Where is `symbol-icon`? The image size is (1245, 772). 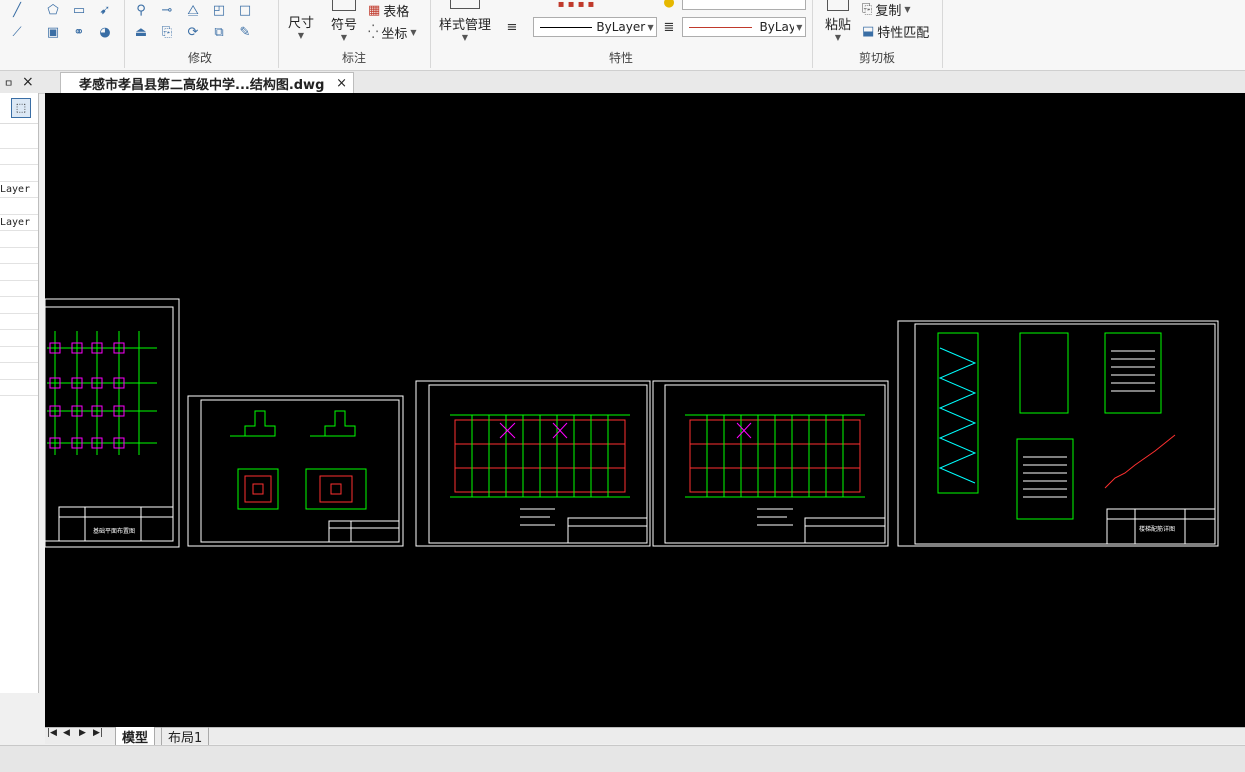 symbol-icon is located at coordinates (344, 5).